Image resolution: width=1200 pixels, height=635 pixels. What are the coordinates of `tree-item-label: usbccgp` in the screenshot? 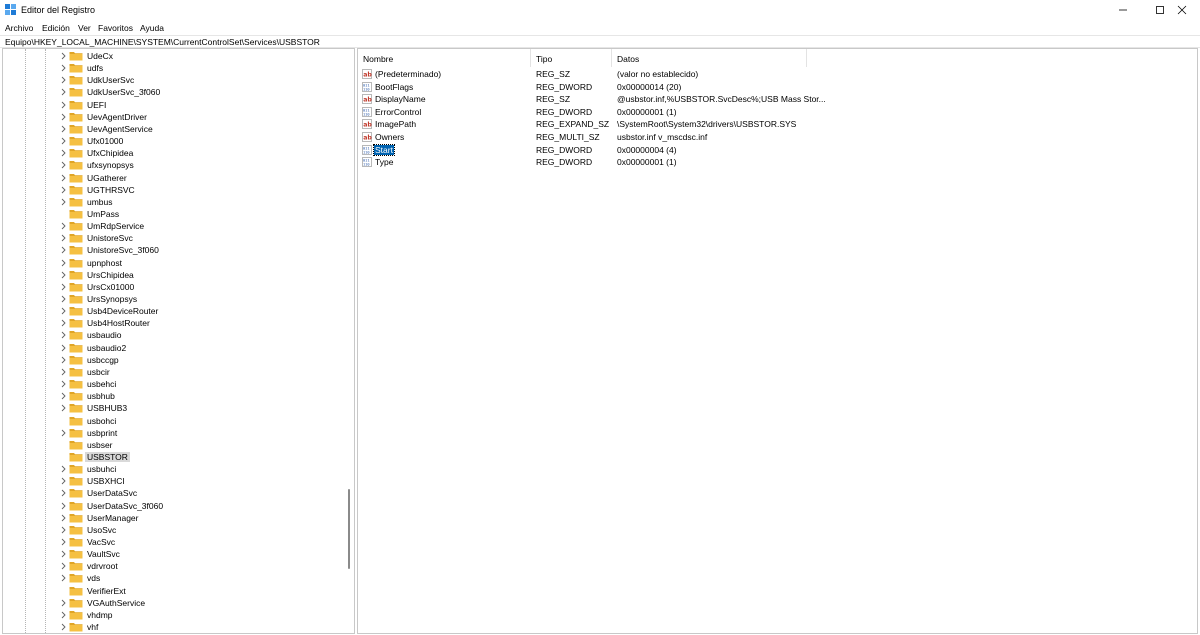 It's located at (103, 360).